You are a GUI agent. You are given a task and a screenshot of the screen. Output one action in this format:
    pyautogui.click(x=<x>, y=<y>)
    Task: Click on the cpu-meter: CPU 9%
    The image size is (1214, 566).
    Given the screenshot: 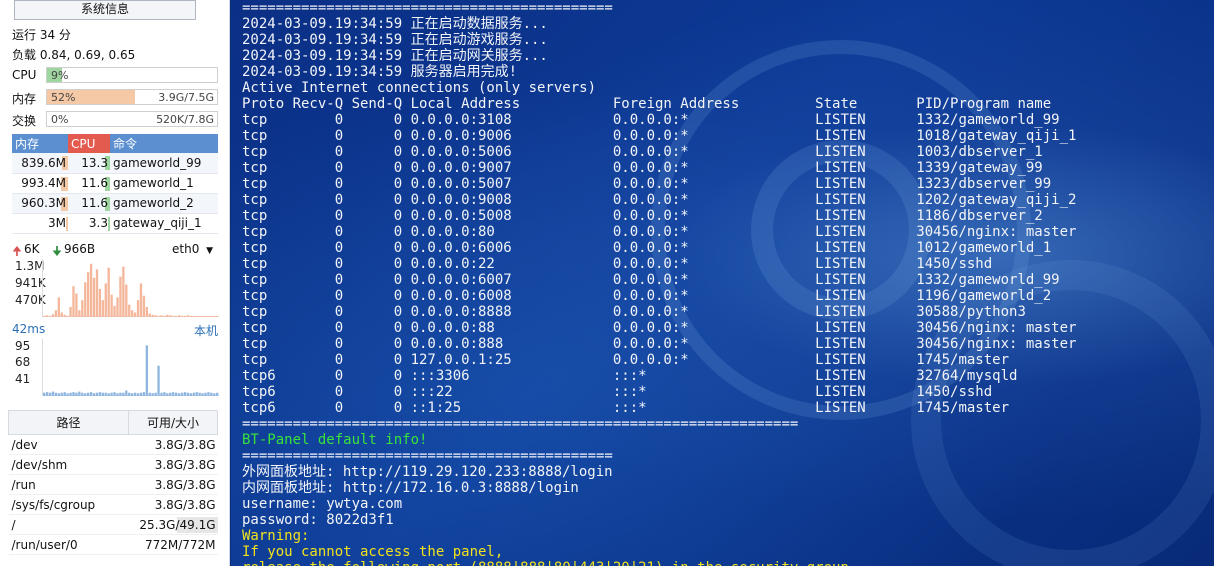 What is the action you would take?
    pyautogui.click(x=115, y=75)
    